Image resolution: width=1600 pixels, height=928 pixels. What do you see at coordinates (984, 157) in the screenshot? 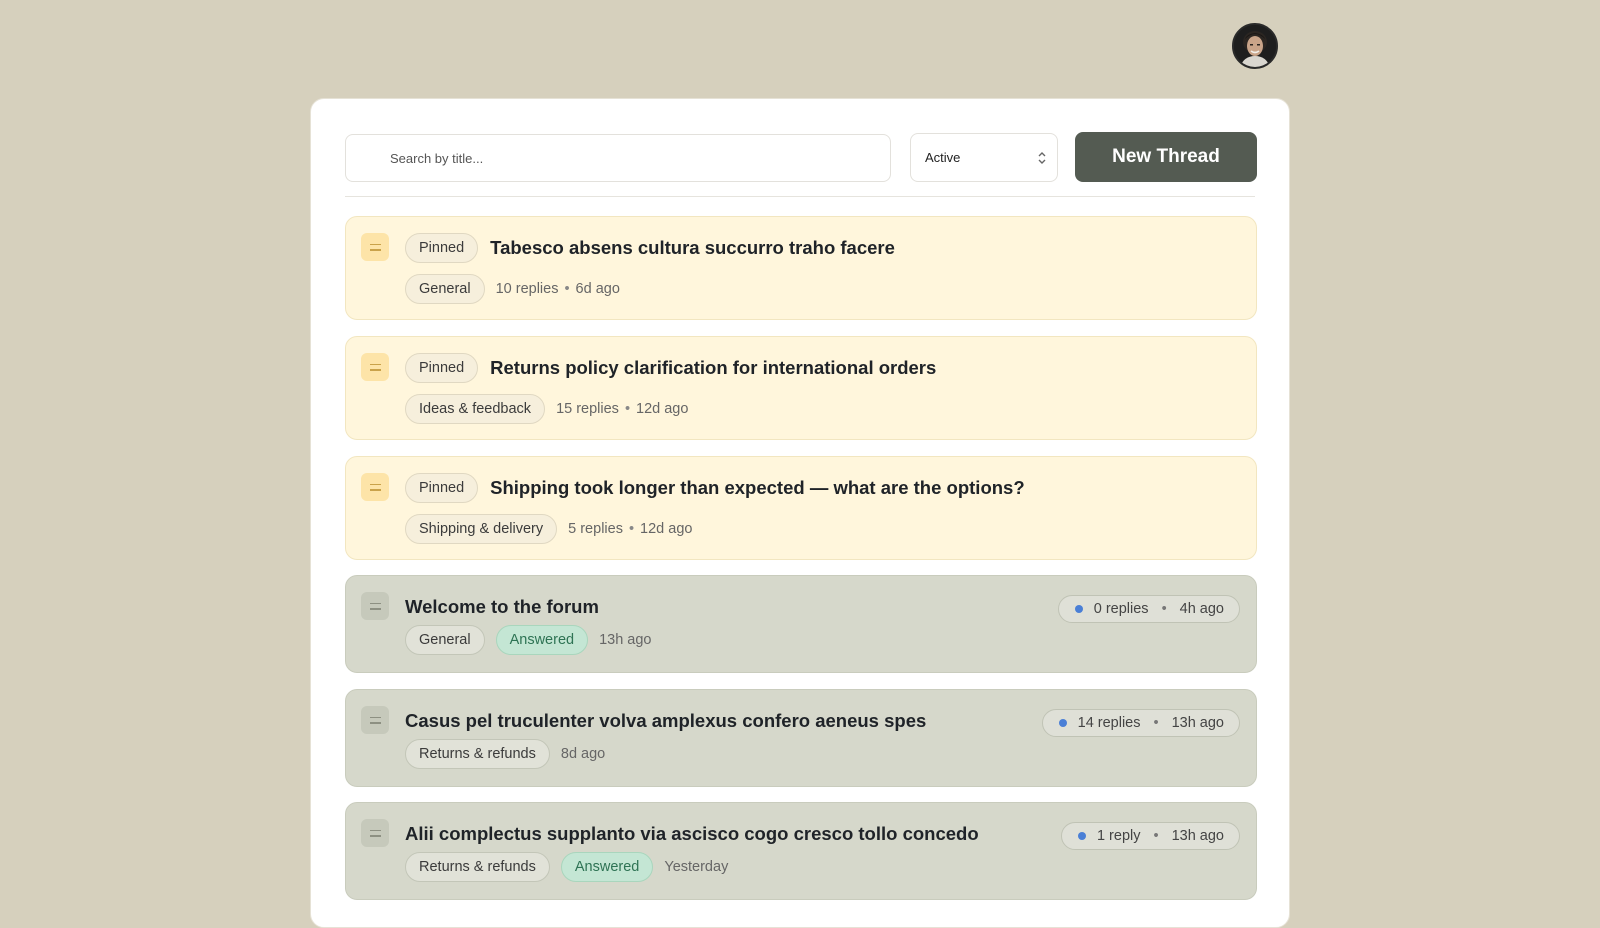
I see `status-filter-select: Active` at bounding box center [984, 157].